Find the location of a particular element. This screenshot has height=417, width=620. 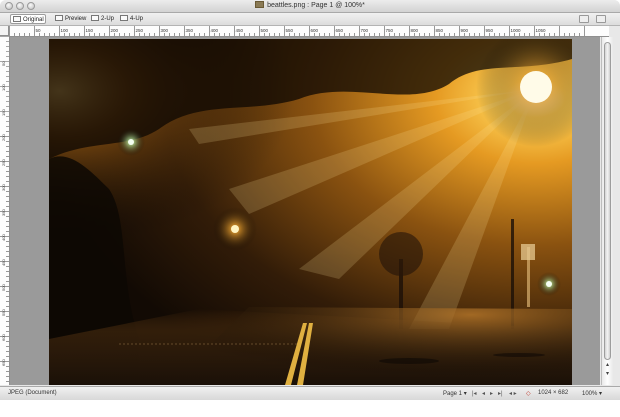

four-up-icon is located at coordinates (124, 18).